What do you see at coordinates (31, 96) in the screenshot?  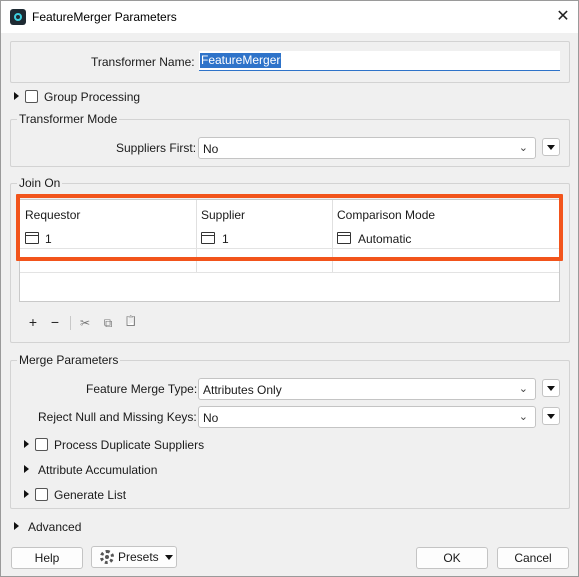 I see `group-processing-checkbox` at bounding box center [31, 96].